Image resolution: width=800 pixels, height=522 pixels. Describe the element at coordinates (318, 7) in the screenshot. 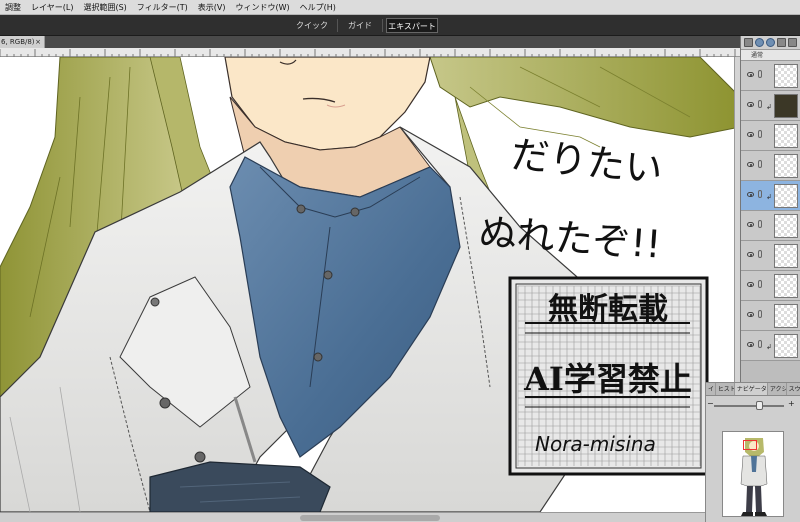

I see `menu-help: ヘルプ(H)` at that location.